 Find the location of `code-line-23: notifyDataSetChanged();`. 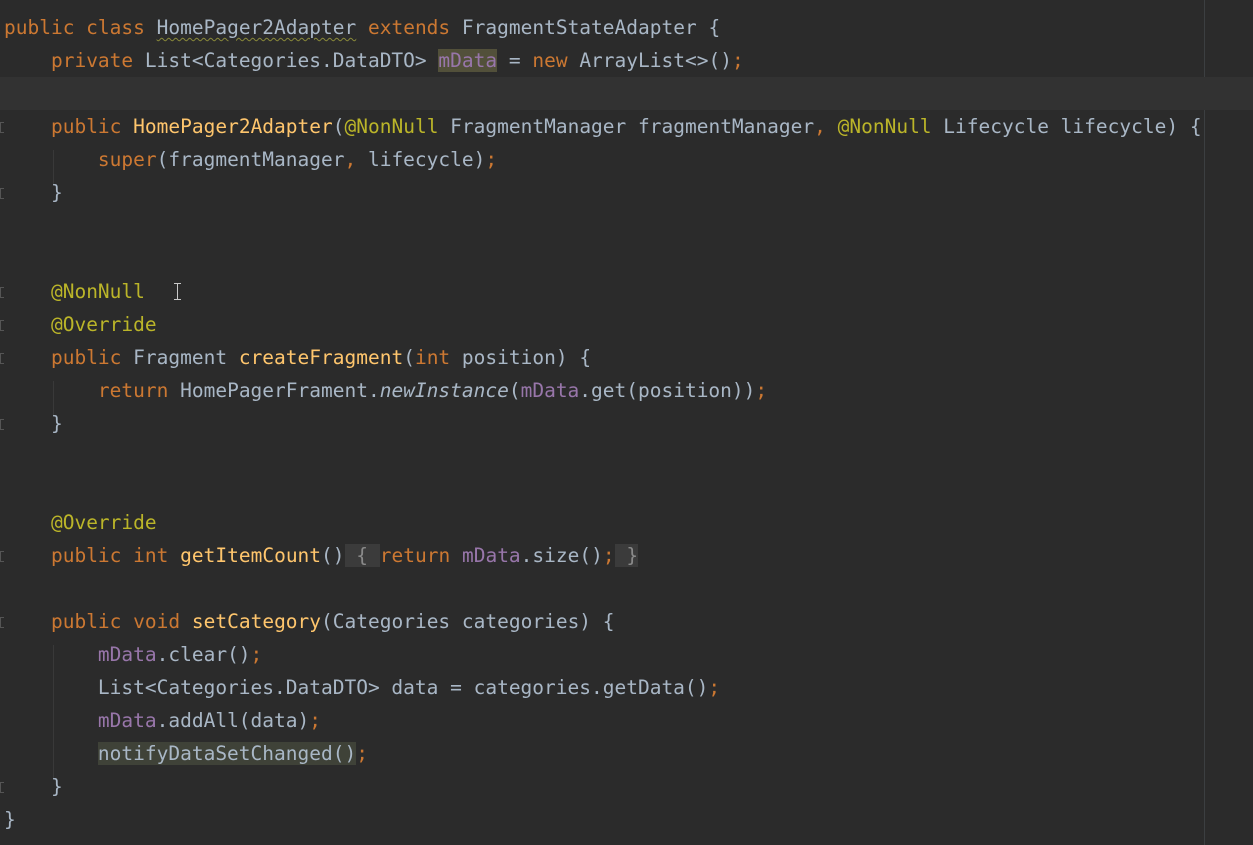

code-line-23: notifyDataSetChanged(); is located at coordinates (626, 753).